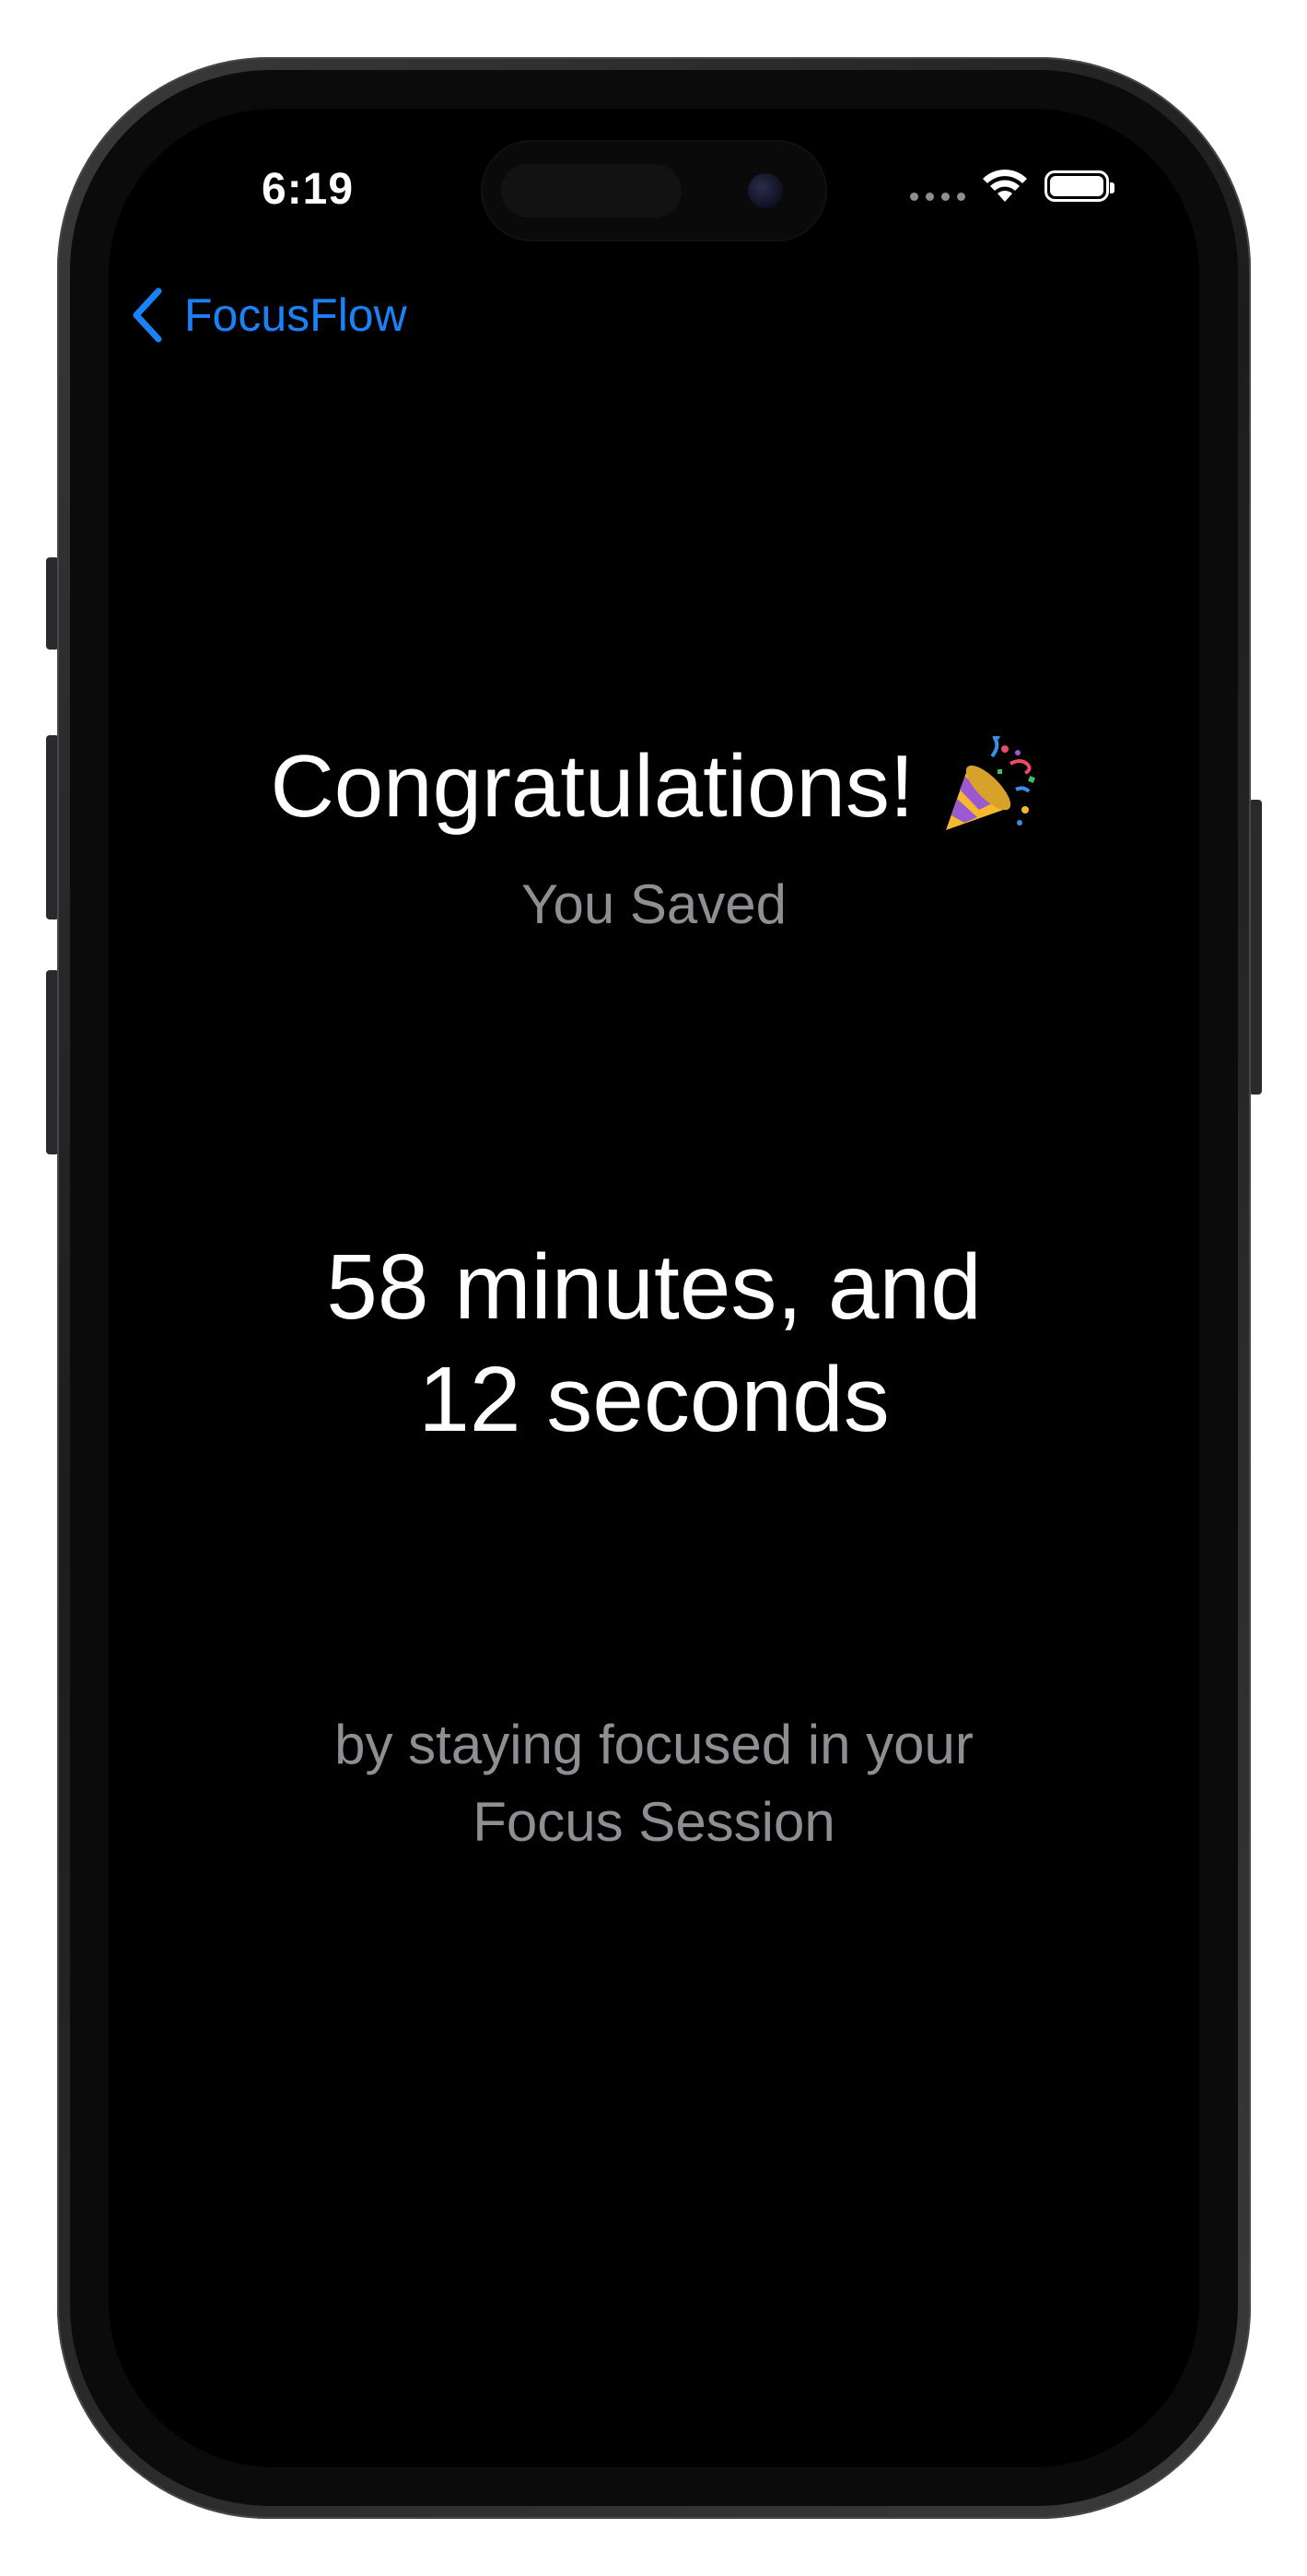  What do you see at coordinates (591, 190) in the screenshot?
I see `dynamic-island-pill` at bounding box center [591, 190].